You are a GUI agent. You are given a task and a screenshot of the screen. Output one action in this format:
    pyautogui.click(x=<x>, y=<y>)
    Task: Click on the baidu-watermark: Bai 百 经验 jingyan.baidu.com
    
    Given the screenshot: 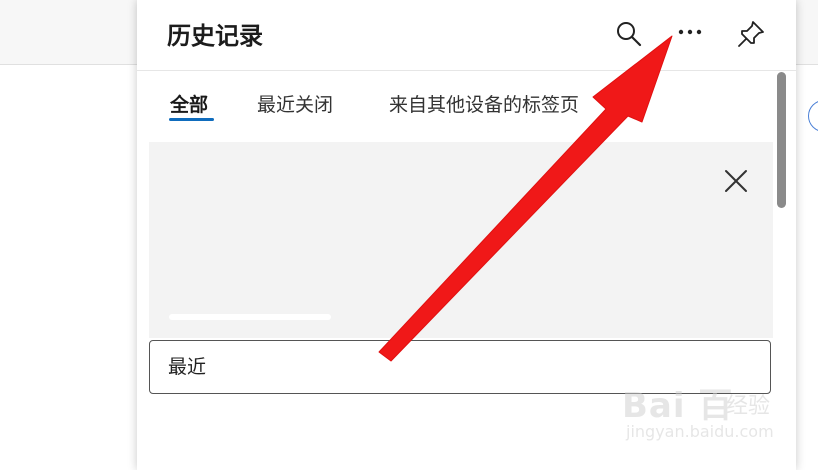 What is the action you would take?
    pyautogui.click(x=707, y=413)
    